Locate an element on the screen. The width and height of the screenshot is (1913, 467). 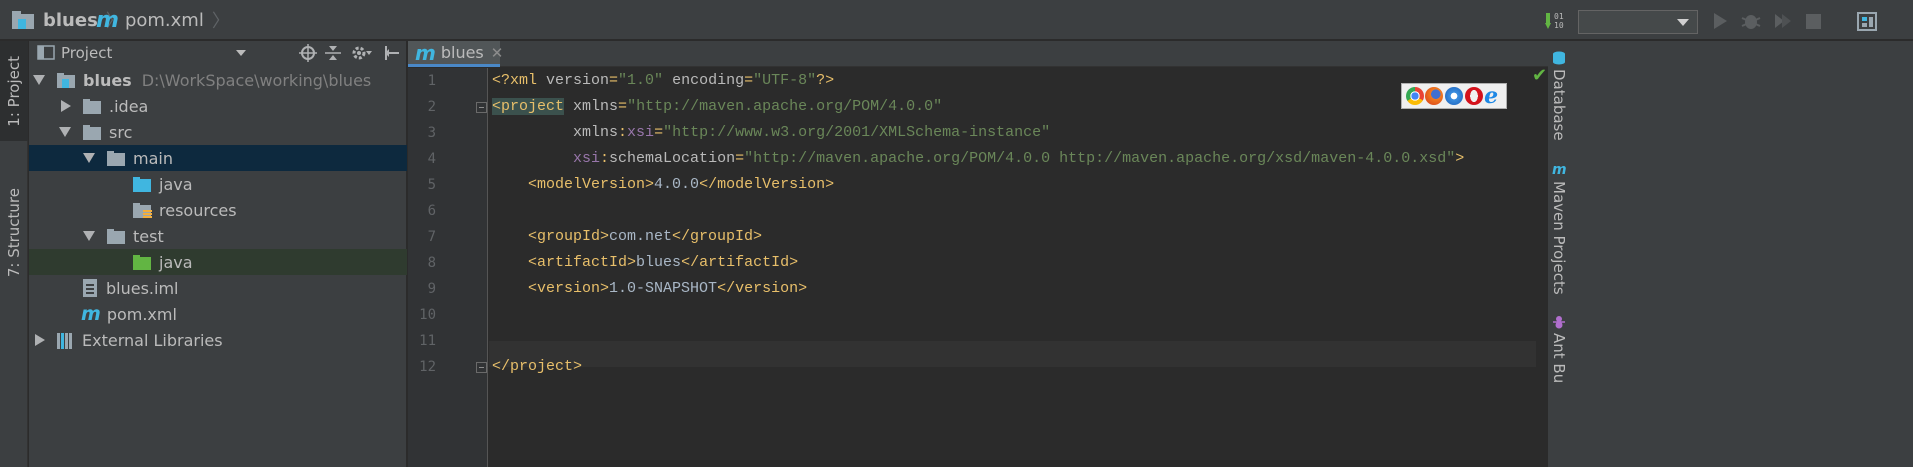
code-token: 1.0-SNAPSHOT is located at coordinates (663, 288).